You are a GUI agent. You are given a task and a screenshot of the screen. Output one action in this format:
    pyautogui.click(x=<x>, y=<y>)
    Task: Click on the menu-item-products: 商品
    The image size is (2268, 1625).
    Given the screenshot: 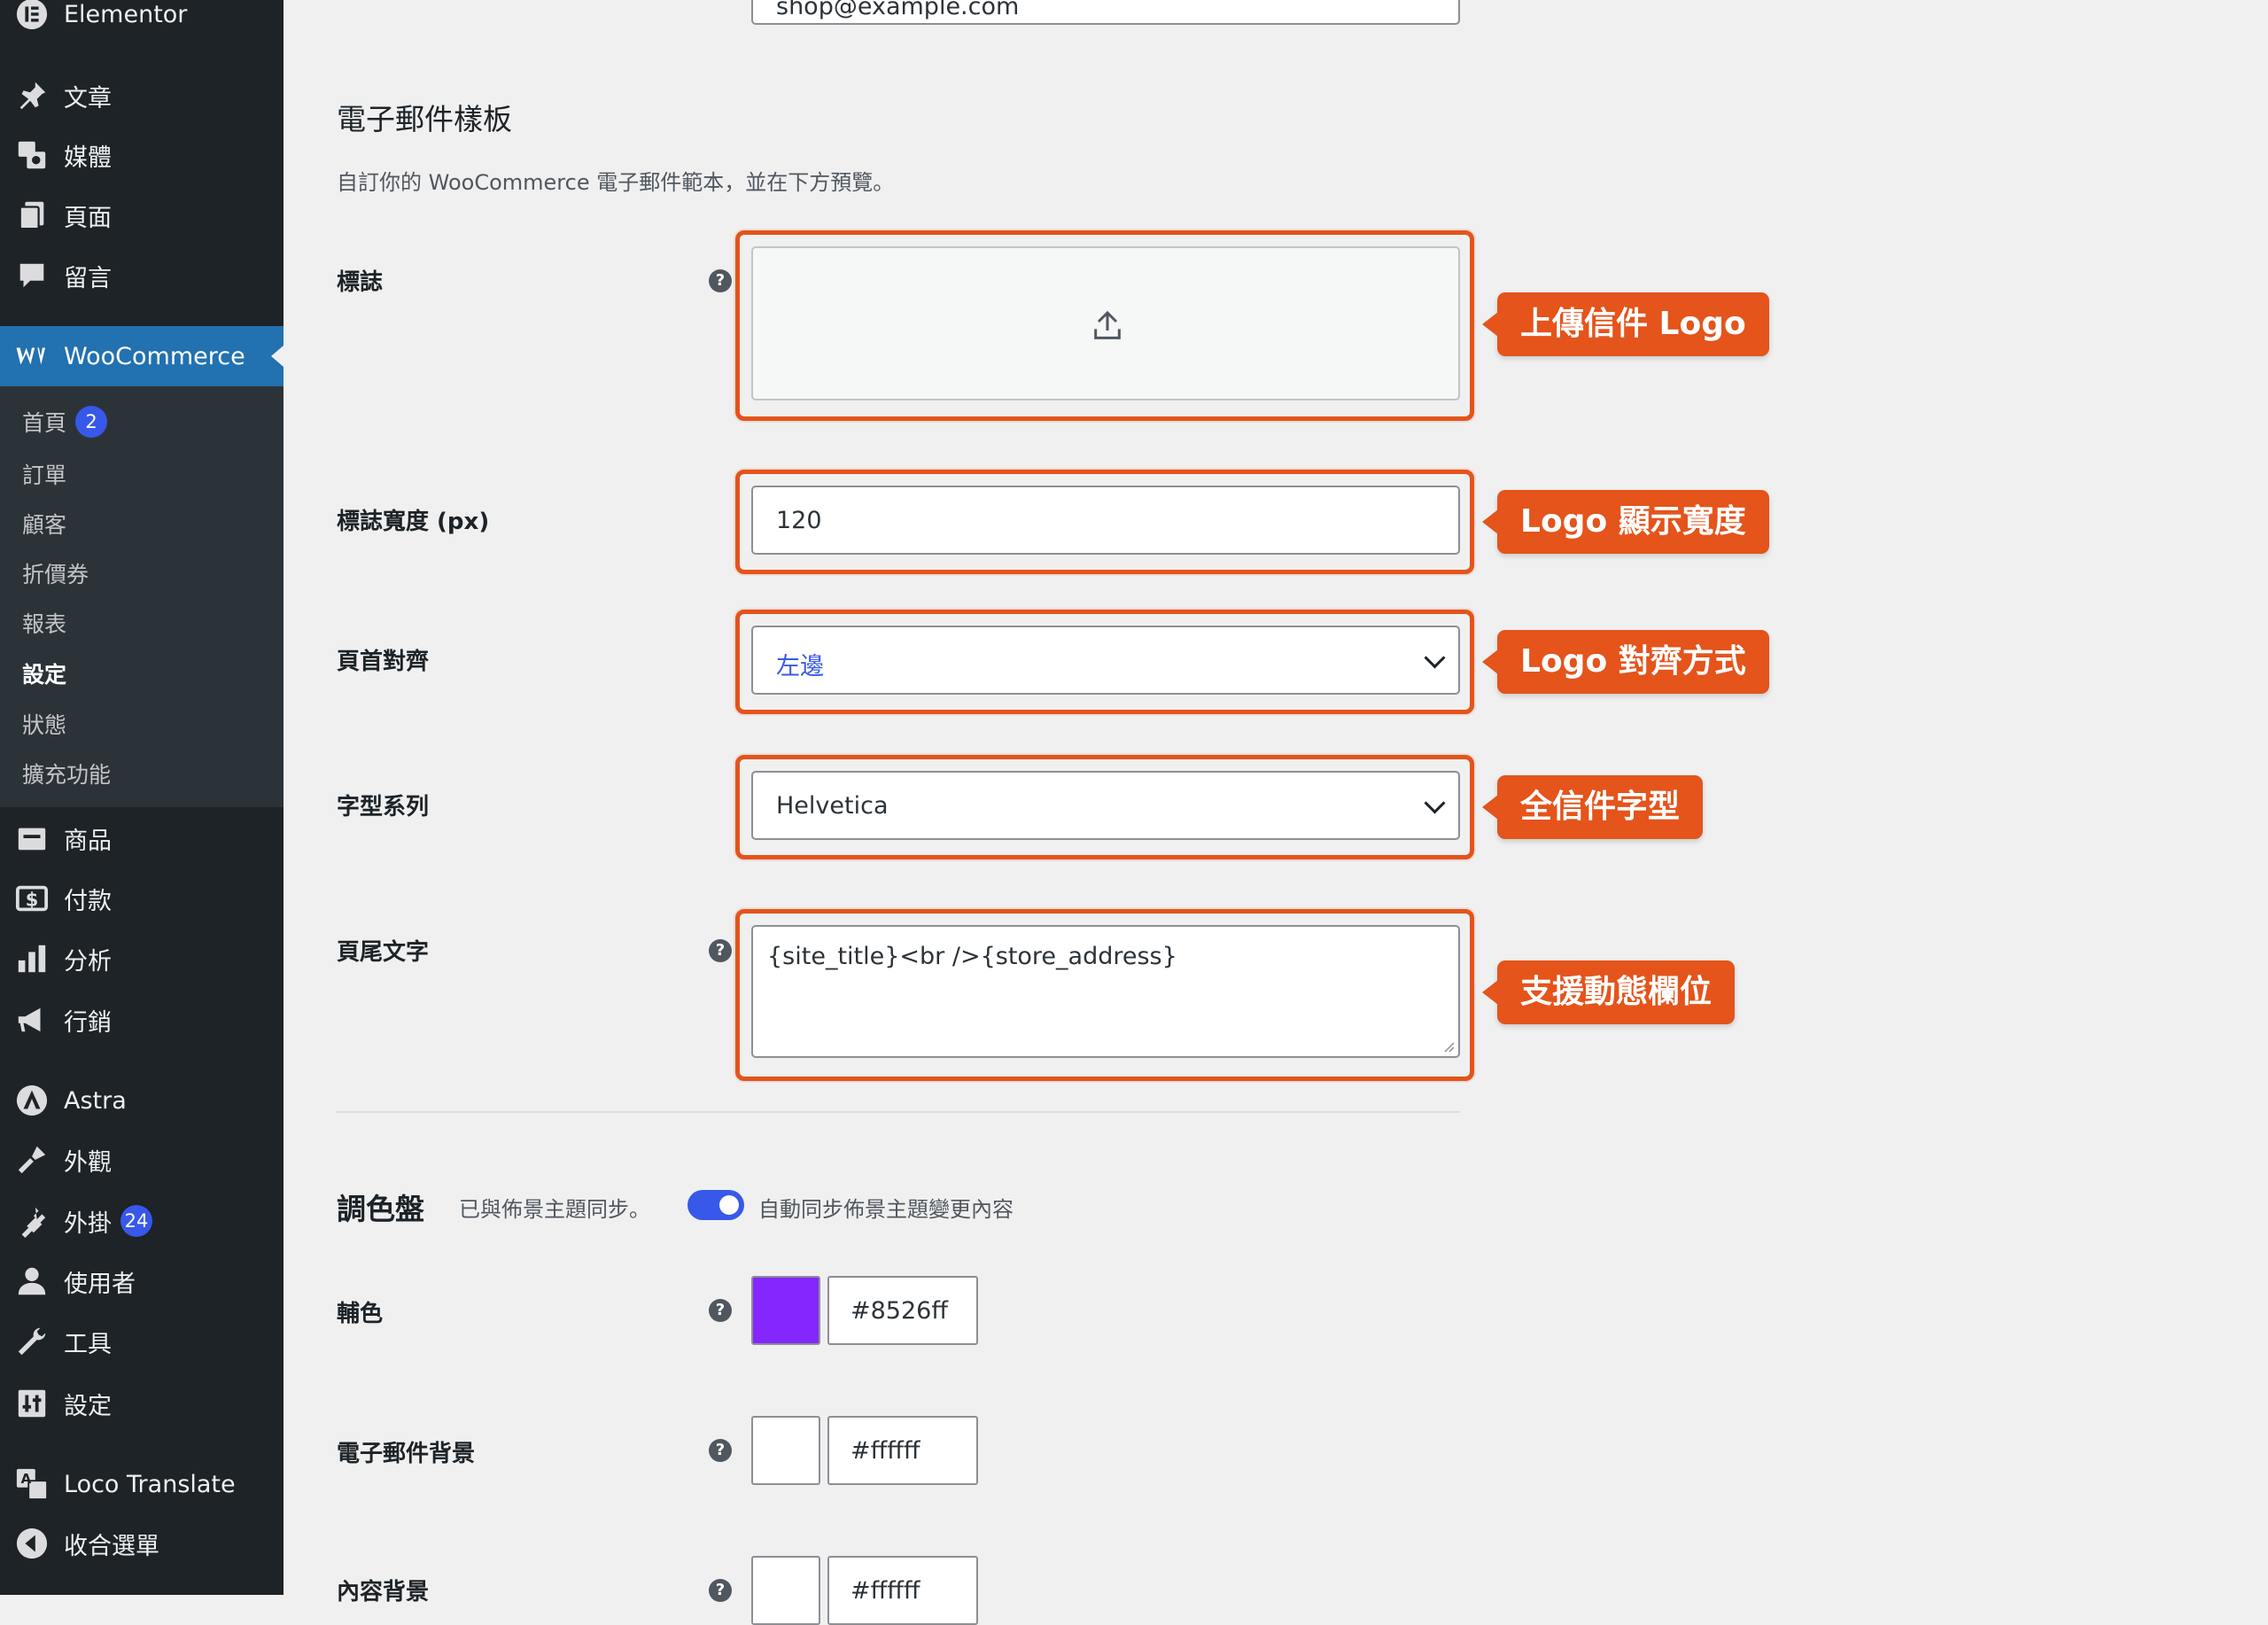 What is the action you would take?
    pyautogui.click(x=142, y=838)
    